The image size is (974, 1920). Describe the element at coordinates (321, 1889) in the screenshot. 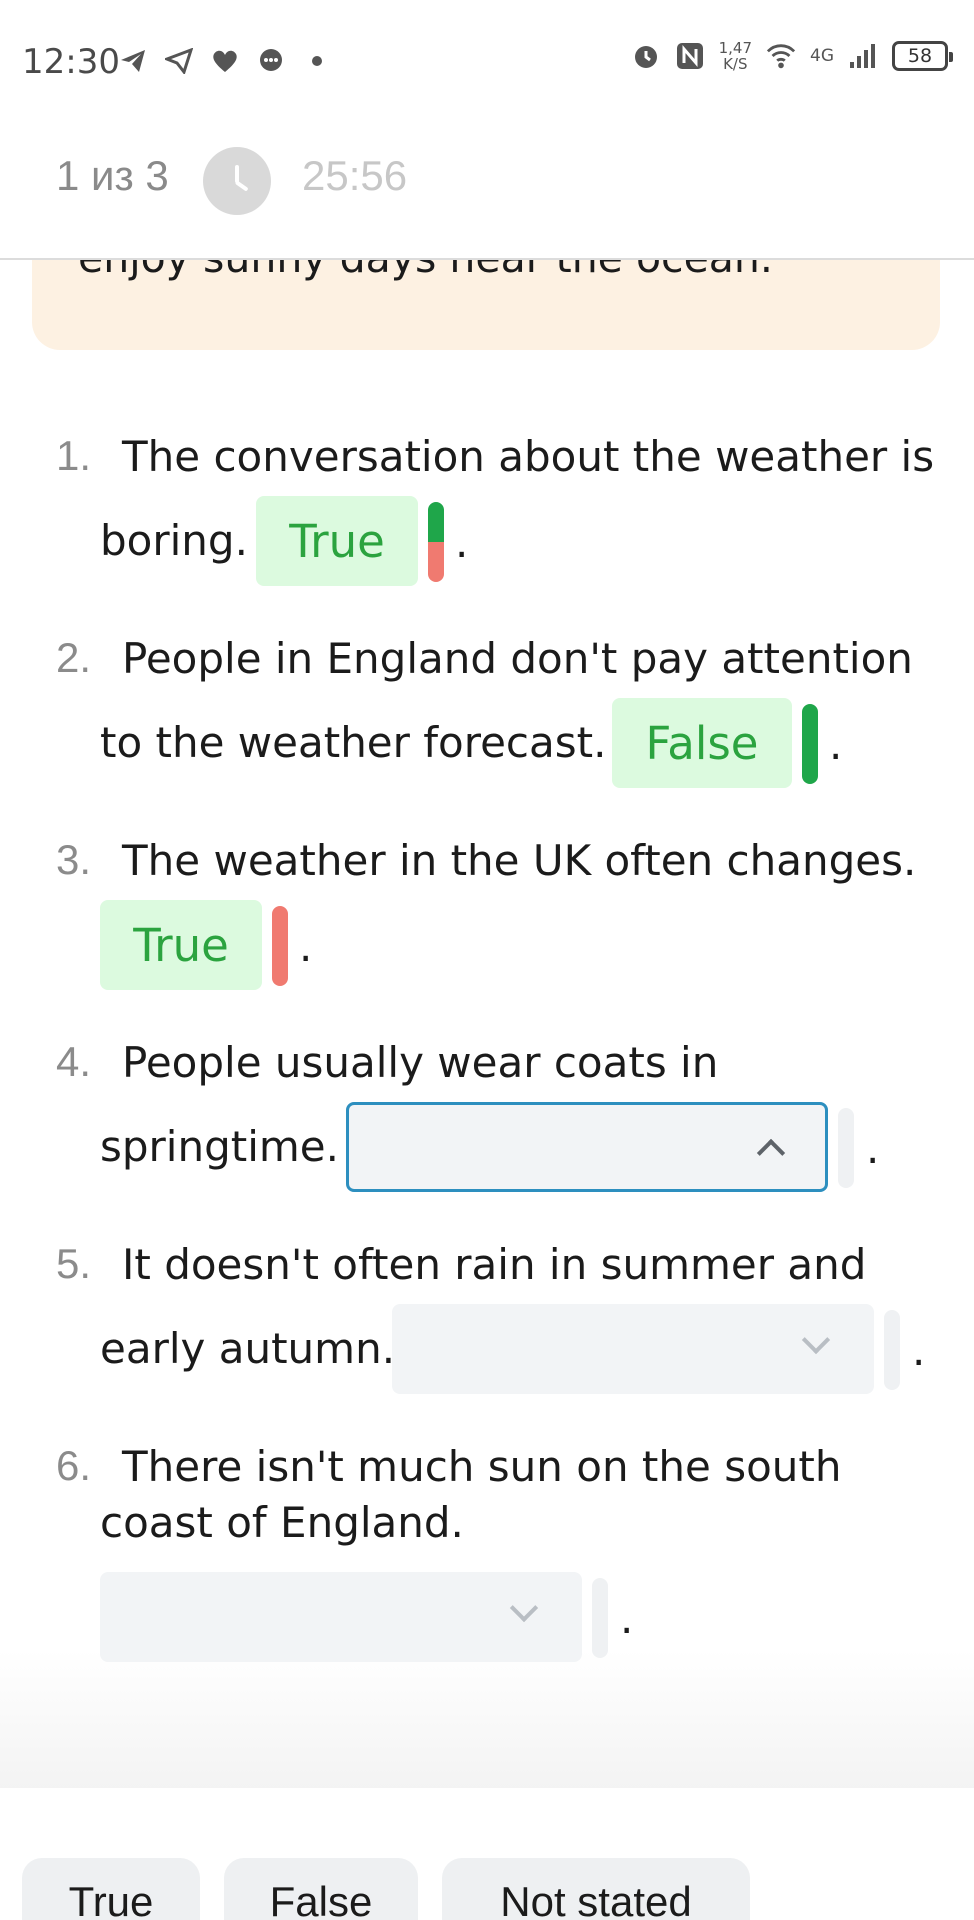

I see `option-false-button: False` at that location.